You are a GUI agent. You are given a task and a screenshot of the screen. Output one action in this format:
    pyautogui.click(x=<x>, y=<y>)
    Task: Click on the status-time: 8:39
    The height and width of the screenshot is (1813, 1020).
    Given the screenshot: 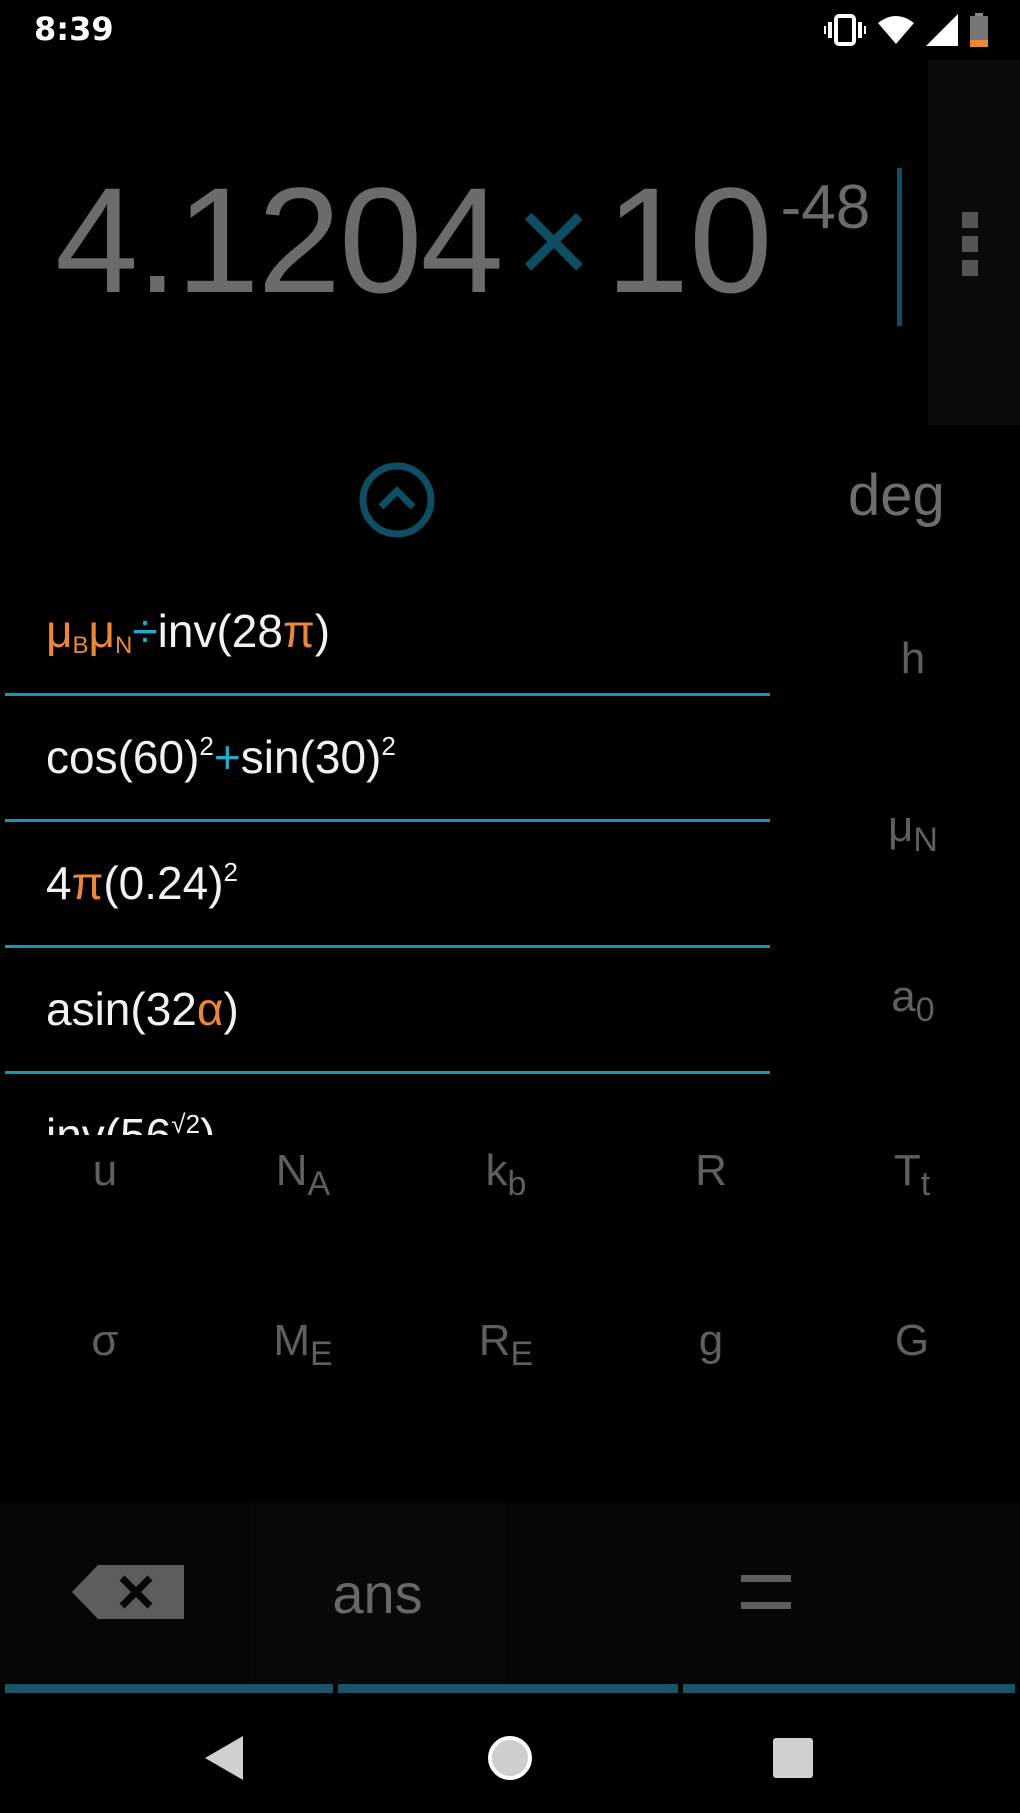 What is the action you would take?
    pyautogui.click(x=74, y=29)
    